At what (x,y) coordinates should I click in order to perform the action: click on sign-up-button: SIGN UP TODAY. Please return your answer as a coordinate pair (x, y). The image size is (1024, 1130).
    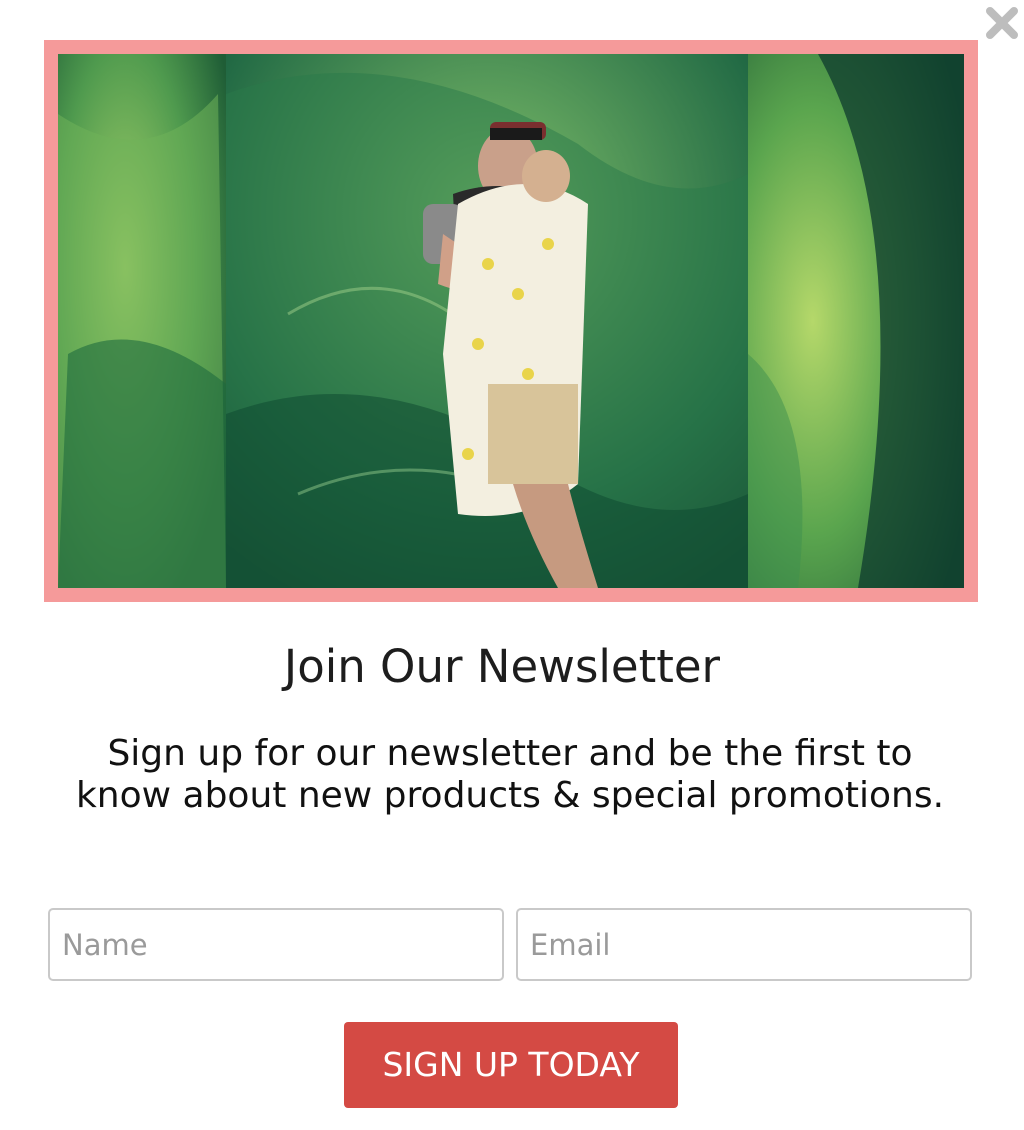
    Looking at the image, I should click on (511, 1065).